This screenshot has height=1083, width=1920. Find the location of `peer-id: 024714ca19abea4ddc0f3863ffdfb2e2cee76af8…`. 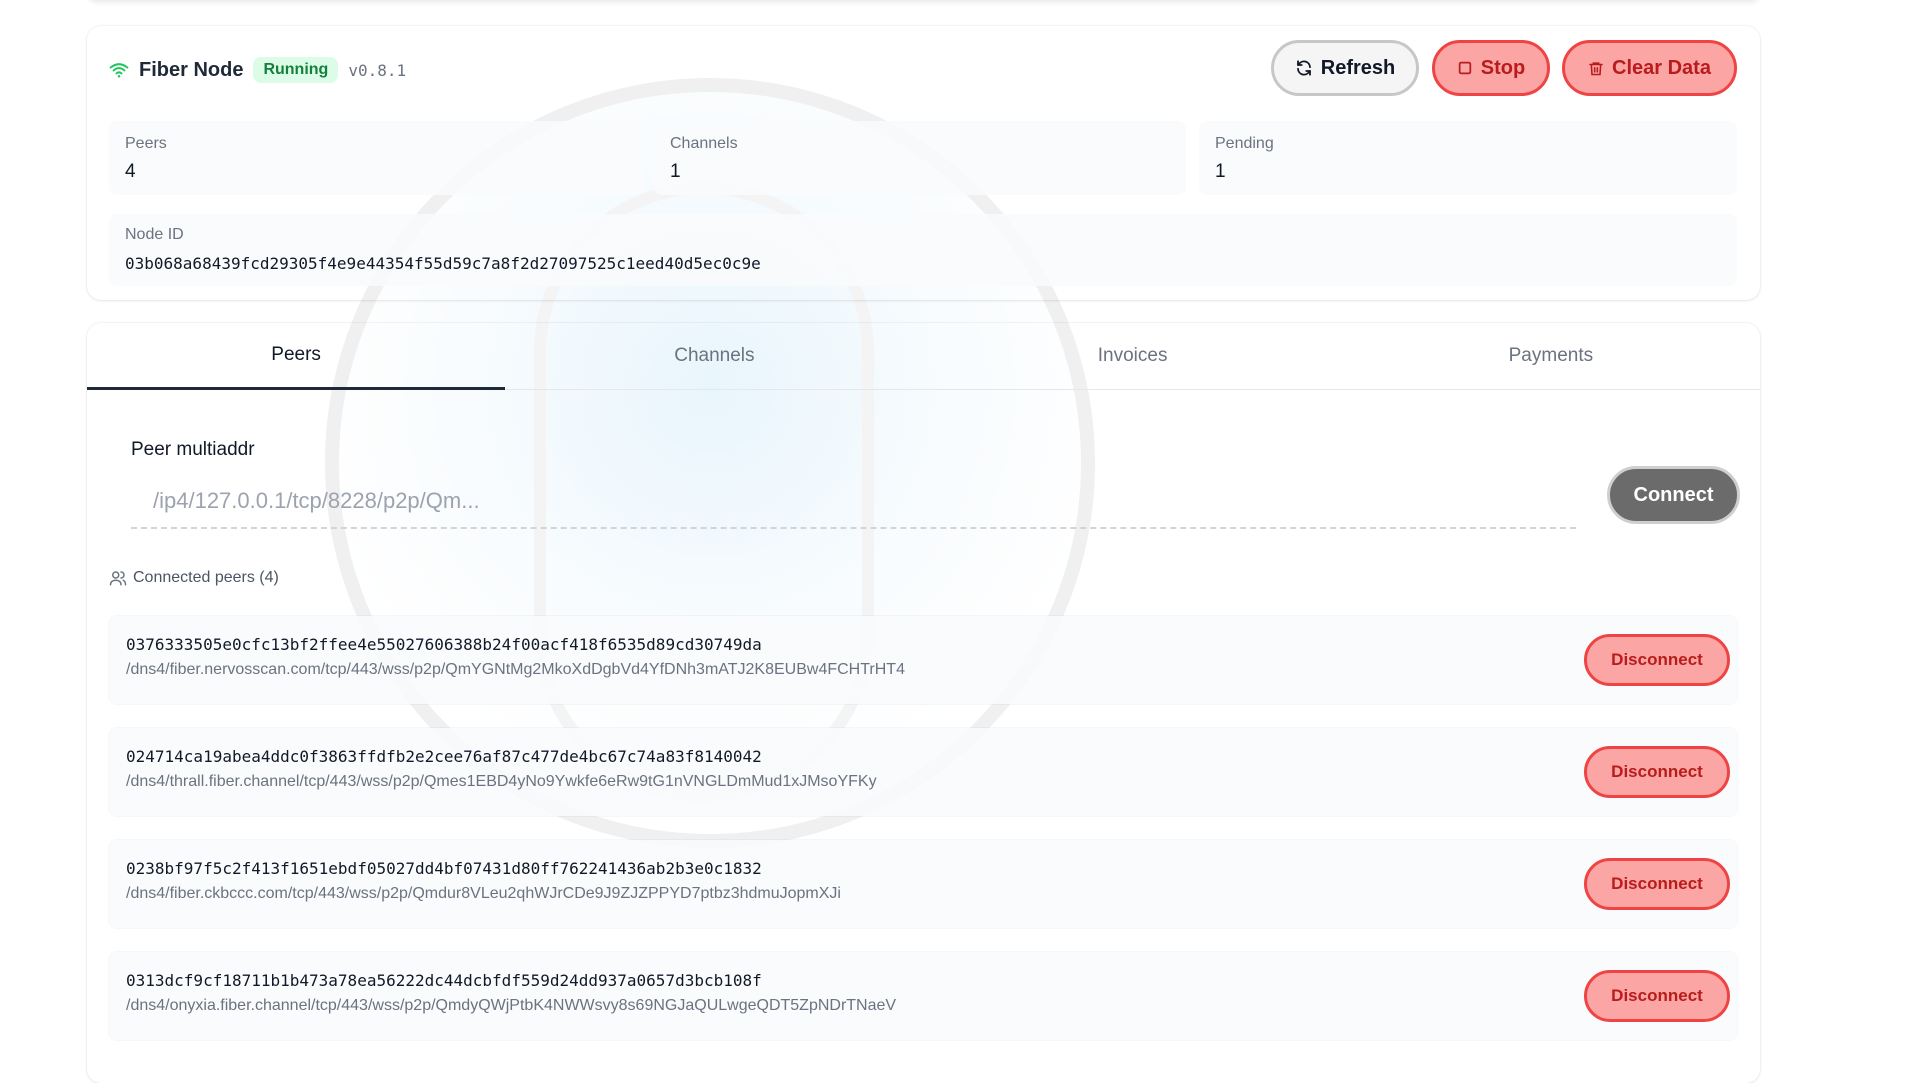

peer-id: 024714ca19abea4ddc0f3863ffdfb2e2cee76af8… is located at coordinates (444, 756).